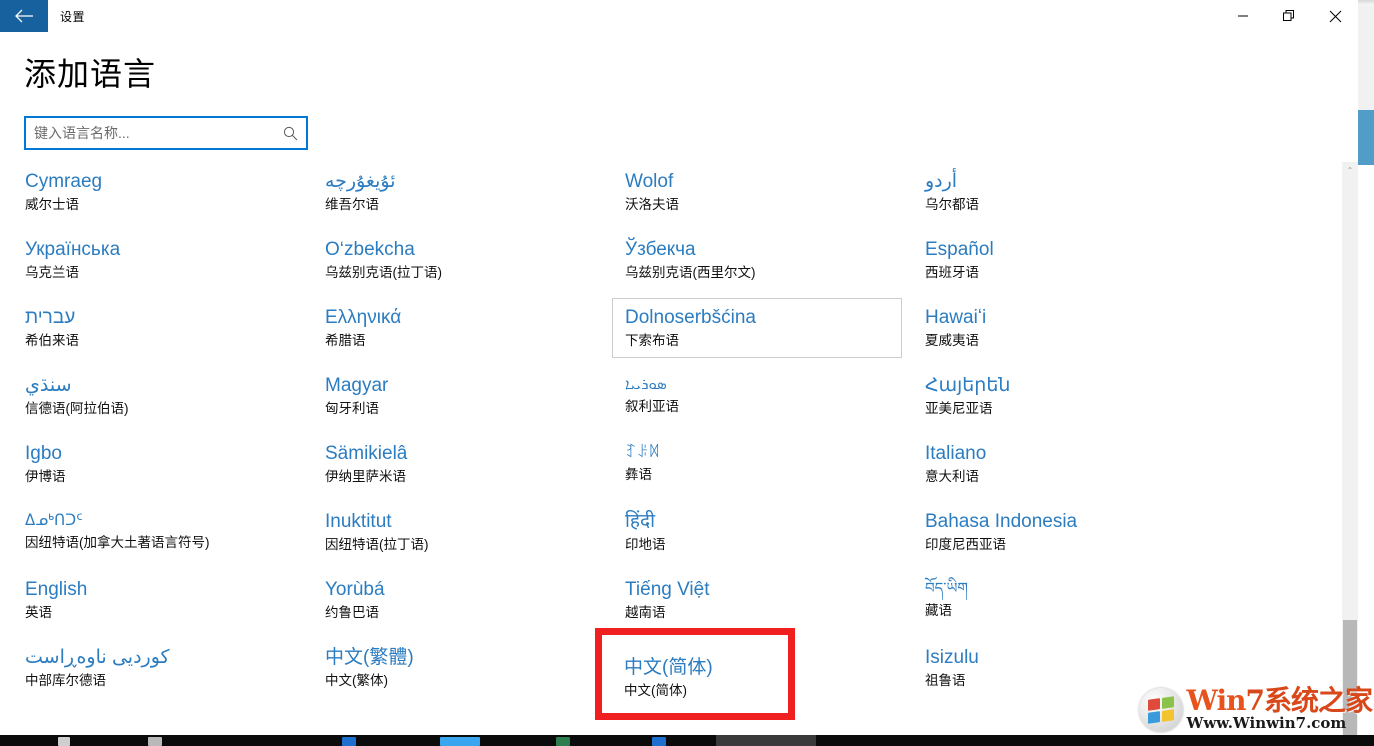  What do you see at coordinates (757, 192) in the screenshot?
I see `language-item: Wolof 沃洛夫语` at bounding box center [757, 192].